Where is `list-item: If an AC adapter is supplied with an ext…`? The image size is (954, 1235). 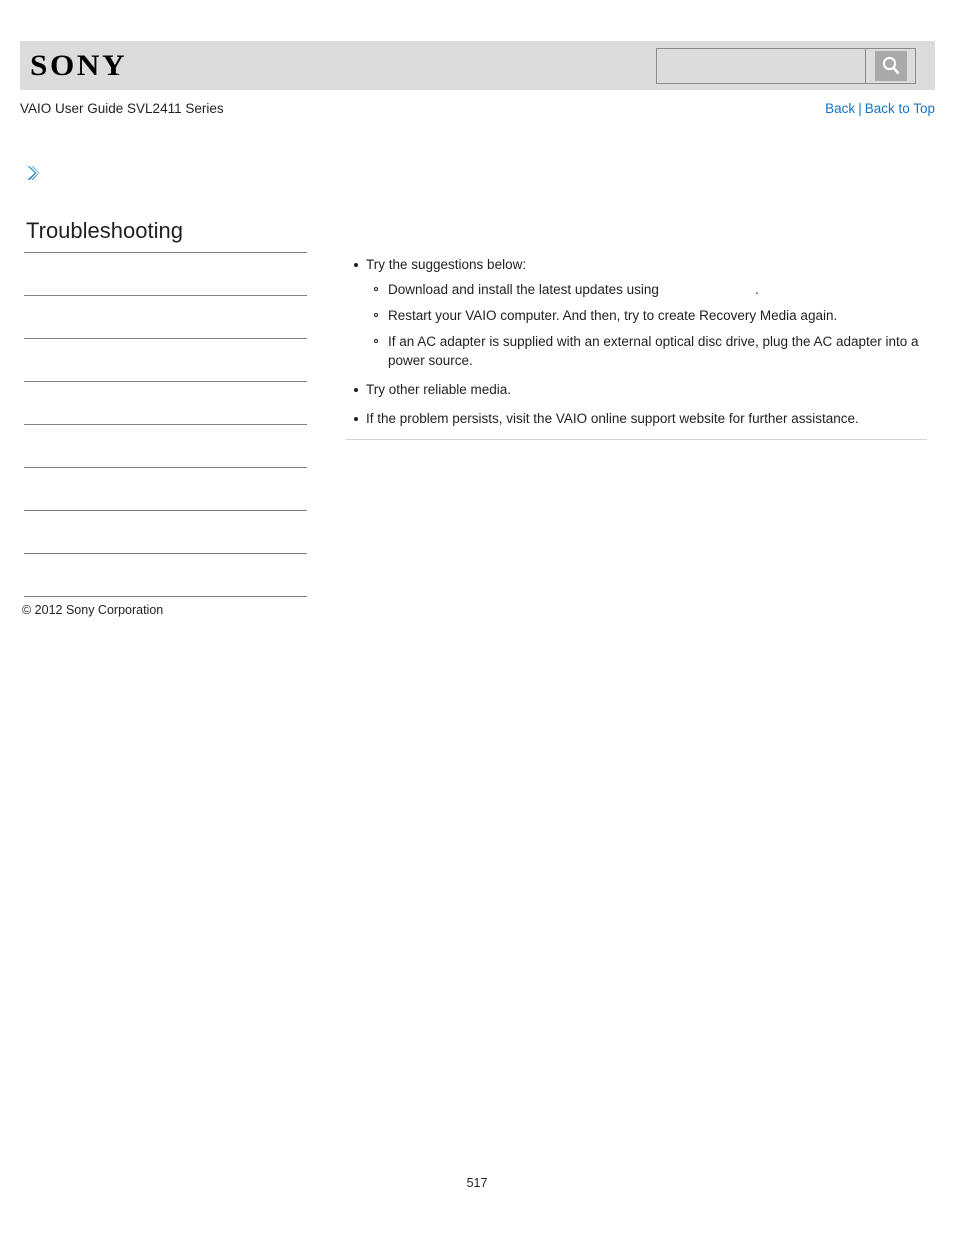
list-item: If an AC adapter is supplied with an ext… is located at coordinates (650, 351).